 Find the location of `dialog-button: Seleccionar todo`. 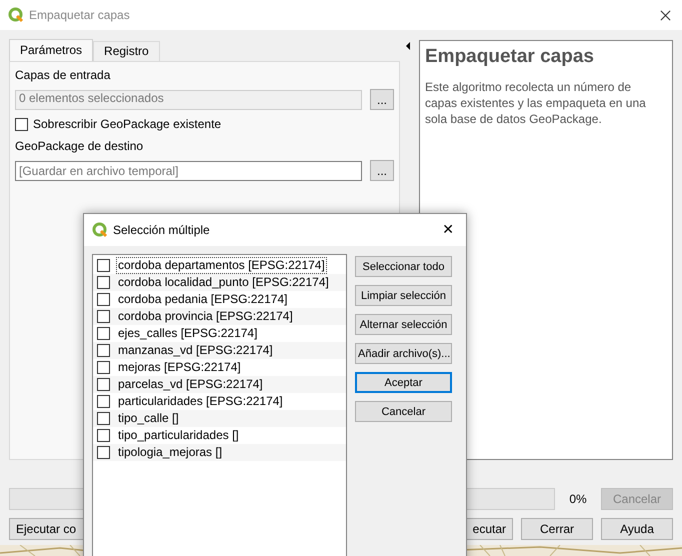

dialog-button: Seleccionar todo is located at coordinates (403, 266).